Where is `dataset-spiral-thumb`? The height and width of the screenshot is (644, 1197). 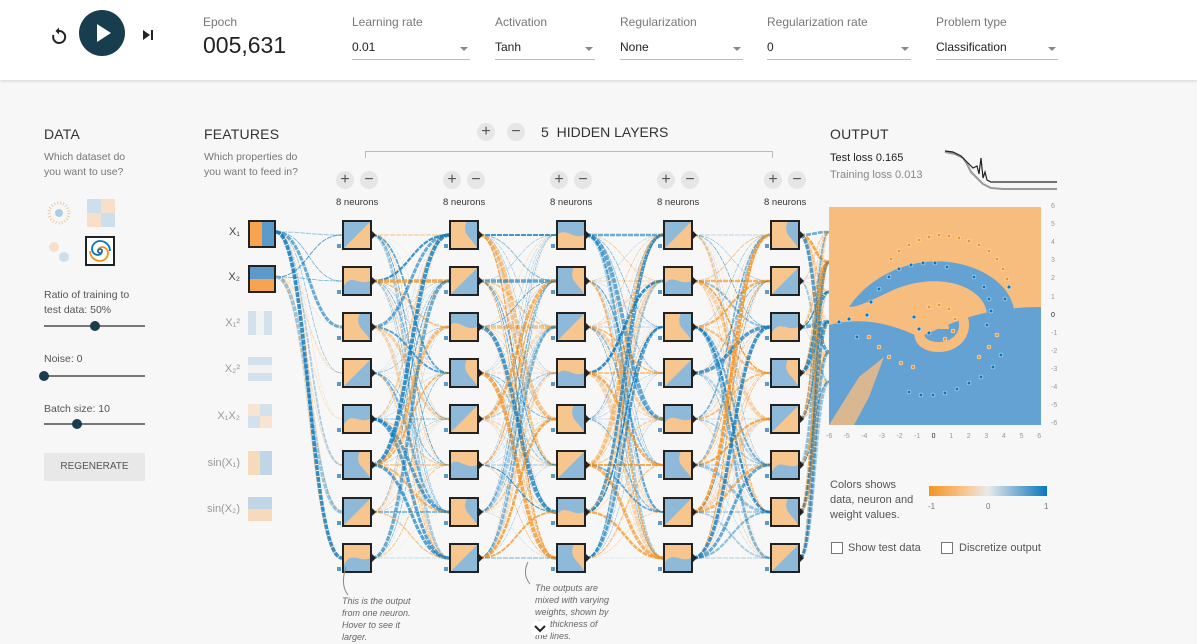 dataset-spiral-thumb is located at coordinates (100, 251).